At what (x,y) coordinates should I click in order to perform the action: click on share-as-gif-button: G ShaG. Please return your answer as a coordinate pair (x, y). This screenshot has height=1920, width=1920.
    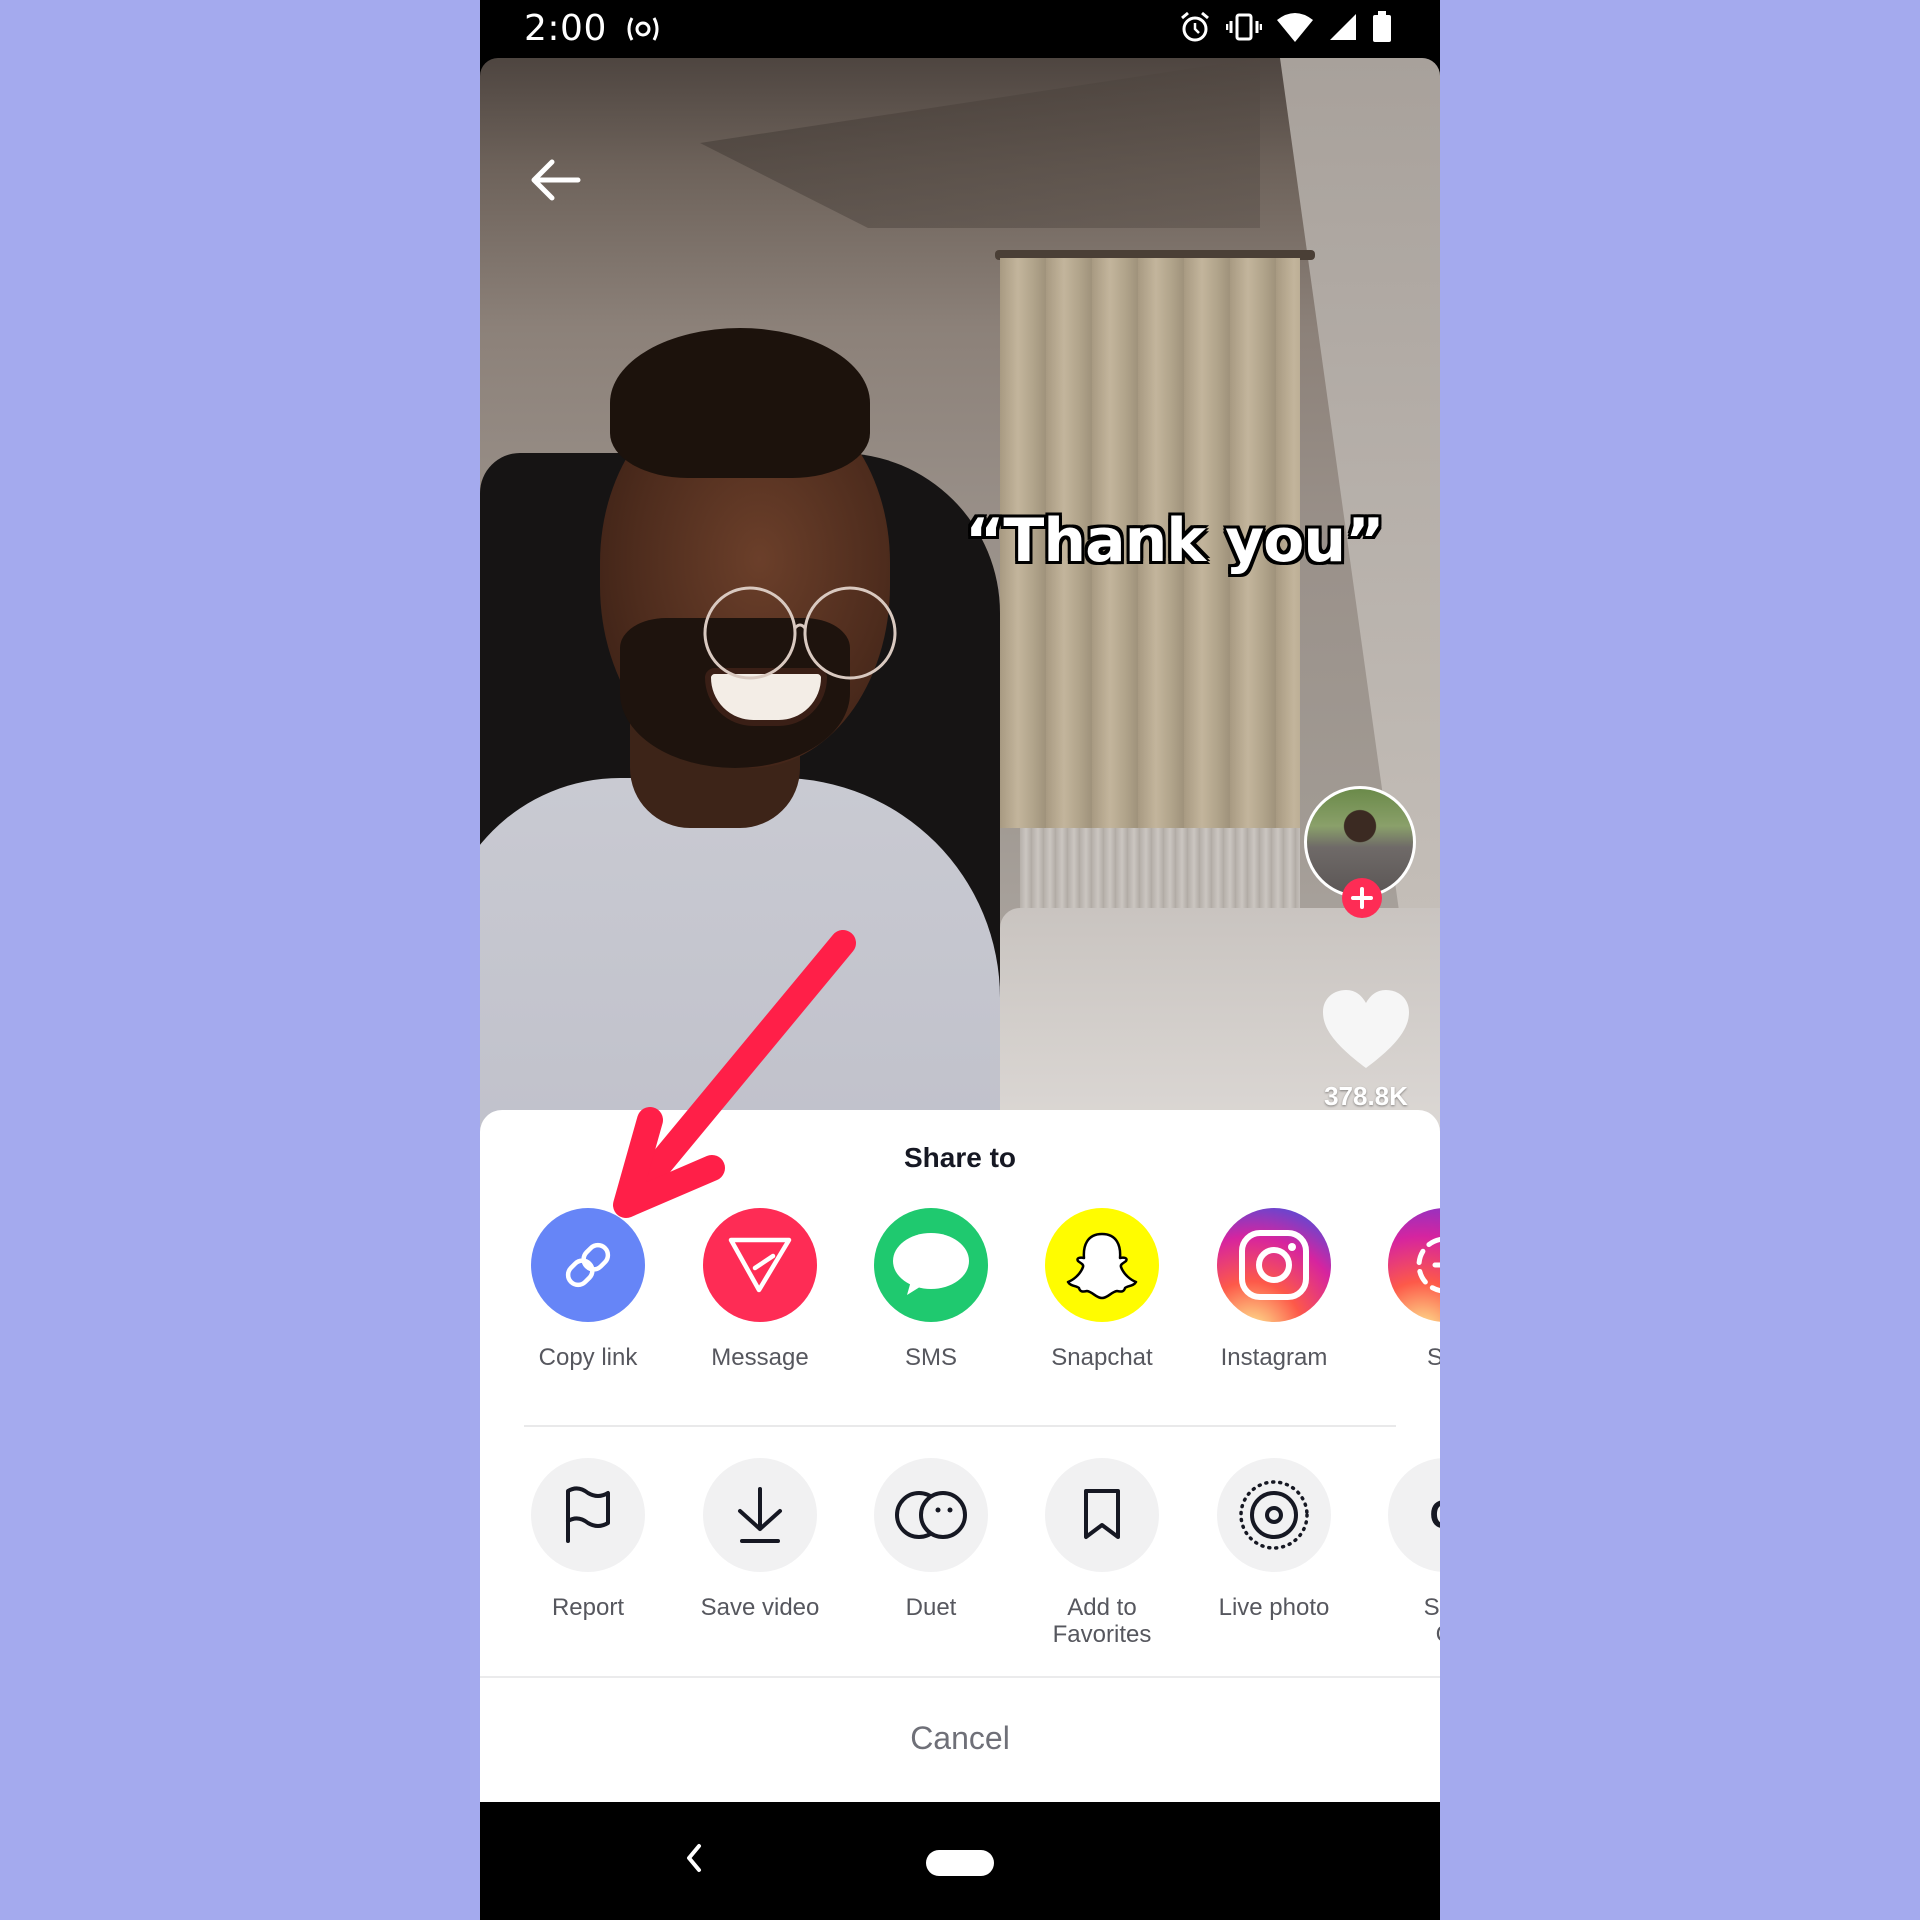
    Looking at the image, I should click on (1399, 1553).